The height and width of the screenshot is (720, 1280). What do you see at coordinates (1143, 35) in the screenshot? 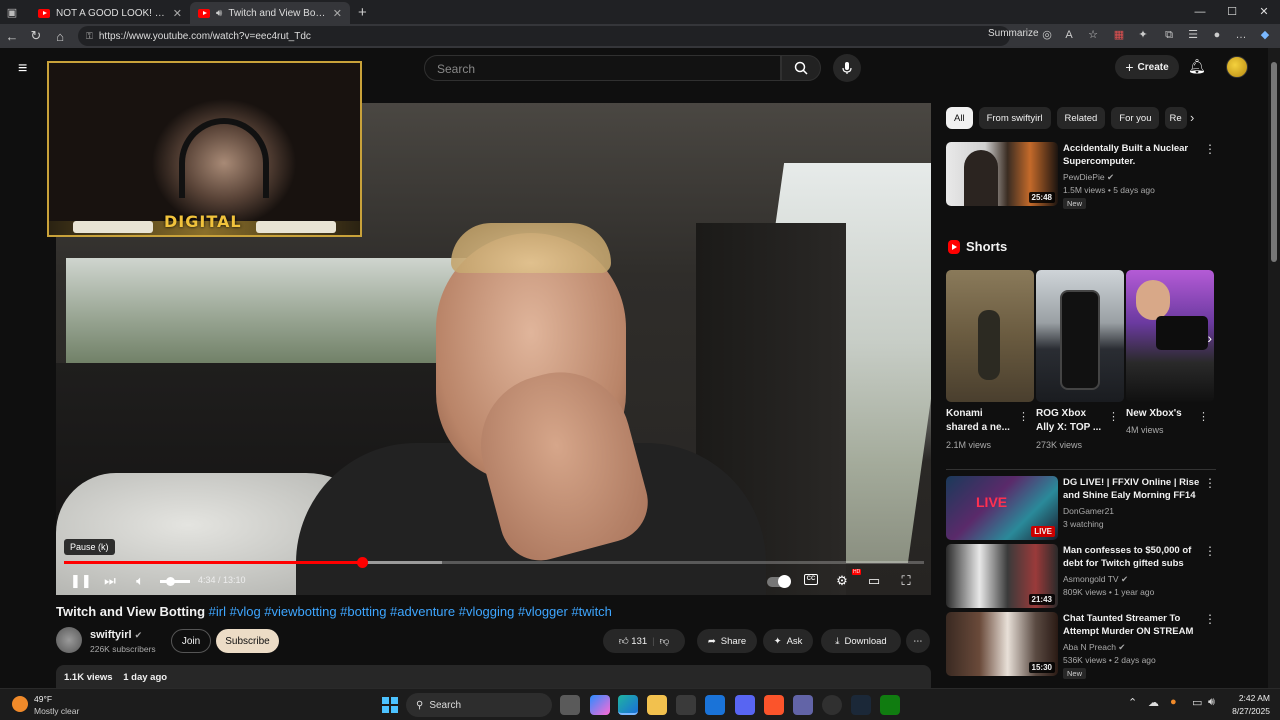
I see `extension-puzzle-icon: ✦` at bounding box center [1143, 35].